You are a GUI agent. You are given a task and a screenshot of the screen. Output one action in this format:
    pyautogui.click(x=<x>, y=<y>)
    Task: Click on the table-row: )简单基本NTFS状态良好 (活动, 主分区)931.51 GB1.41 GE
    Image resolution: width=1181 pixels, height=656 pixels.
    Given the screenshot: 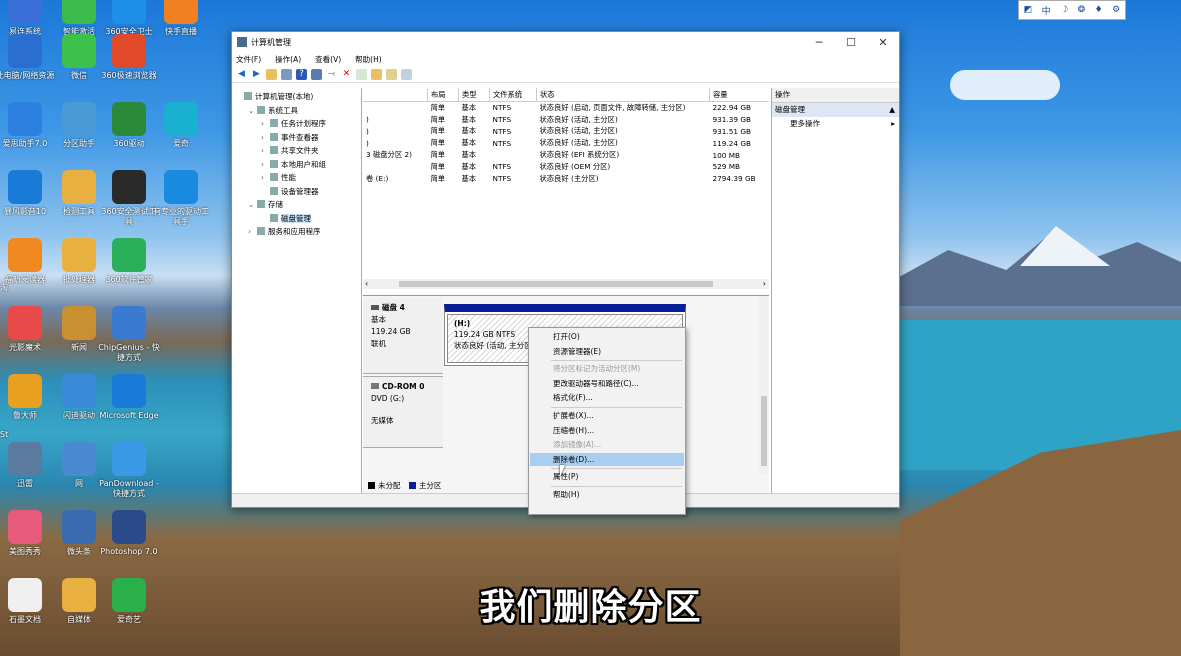 What is the action you would take?
    pyautogui.click(x=566, y=132)
    